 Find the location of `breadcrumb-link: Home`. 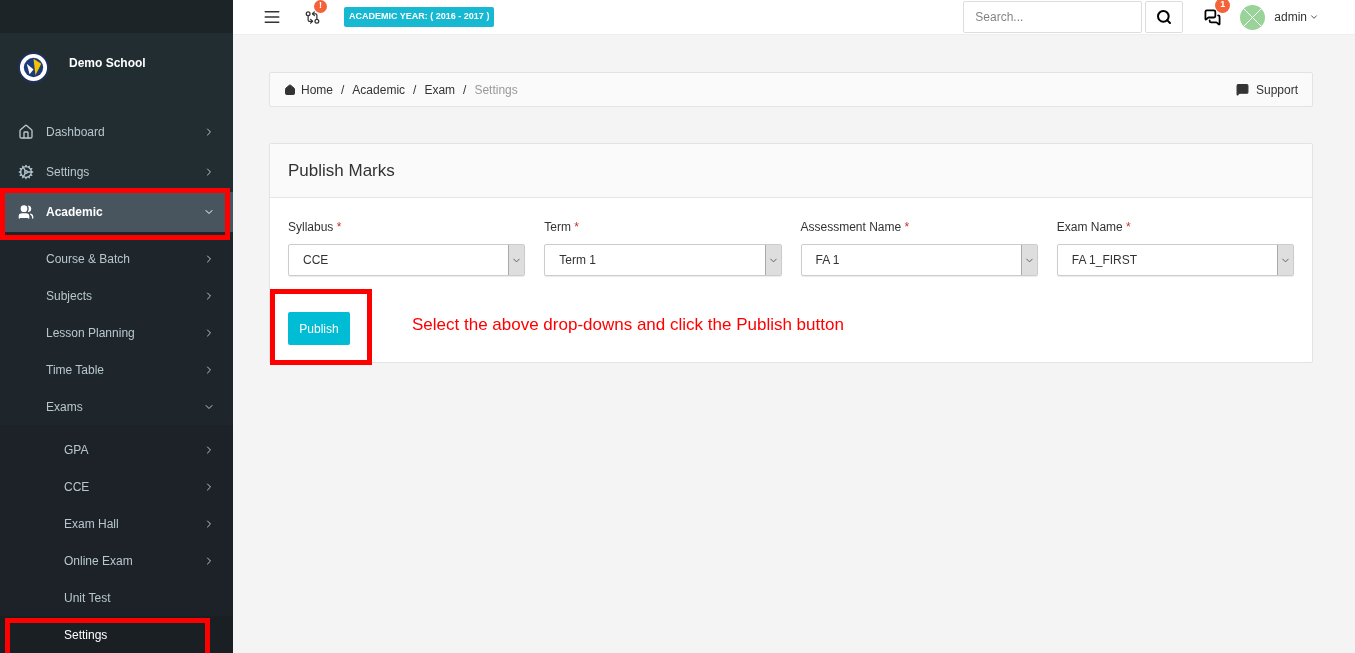

breadcrumb-link: Home is located at coordinates (317, 89).